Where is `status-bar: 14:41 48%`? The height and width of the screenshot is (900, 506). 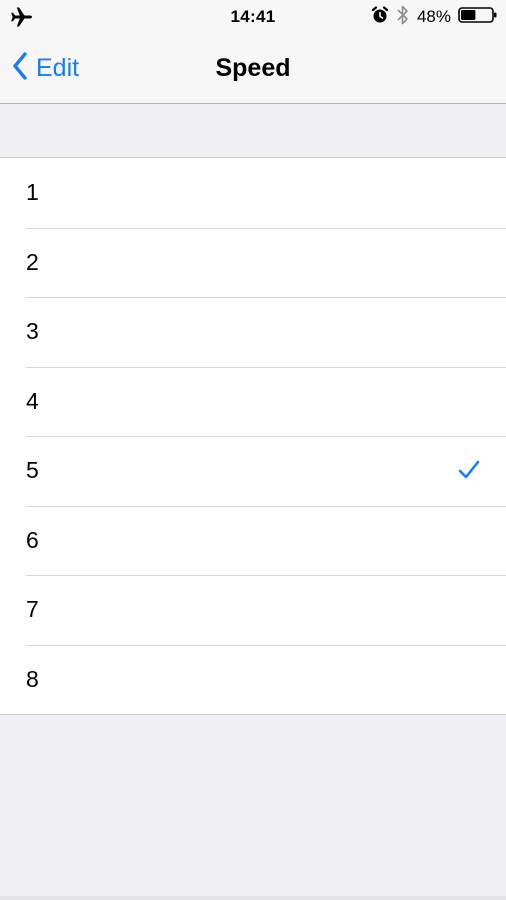
status-bar: 14:41 48% is located at coordinates (253, 17).